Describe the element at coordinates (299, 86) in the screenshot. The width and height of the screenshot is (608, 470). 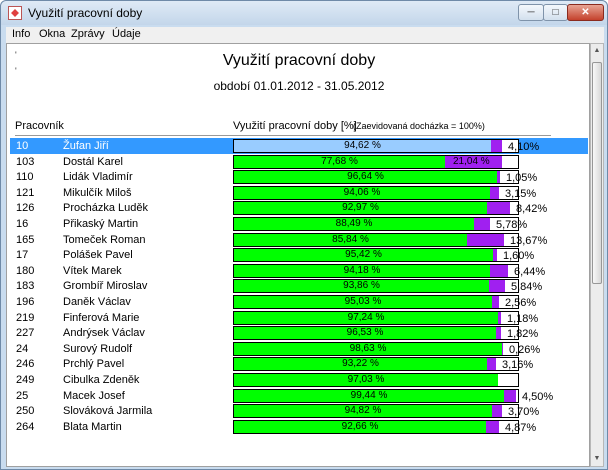
I see `report-period: období 01.01.2012 - 31.05.2012` at that location.